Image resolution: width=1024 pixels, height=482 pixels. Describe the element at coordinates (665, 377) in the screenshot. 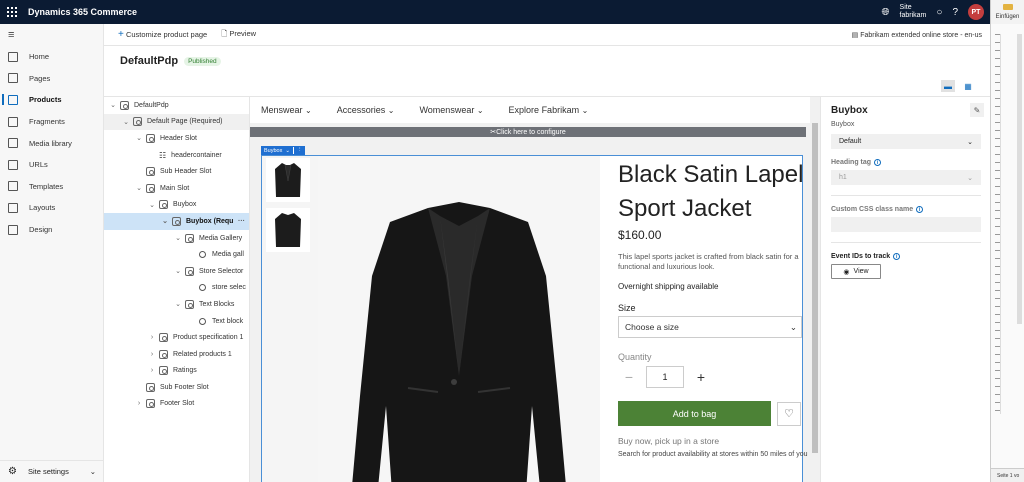

I see `quantity-input: 1` at that location.